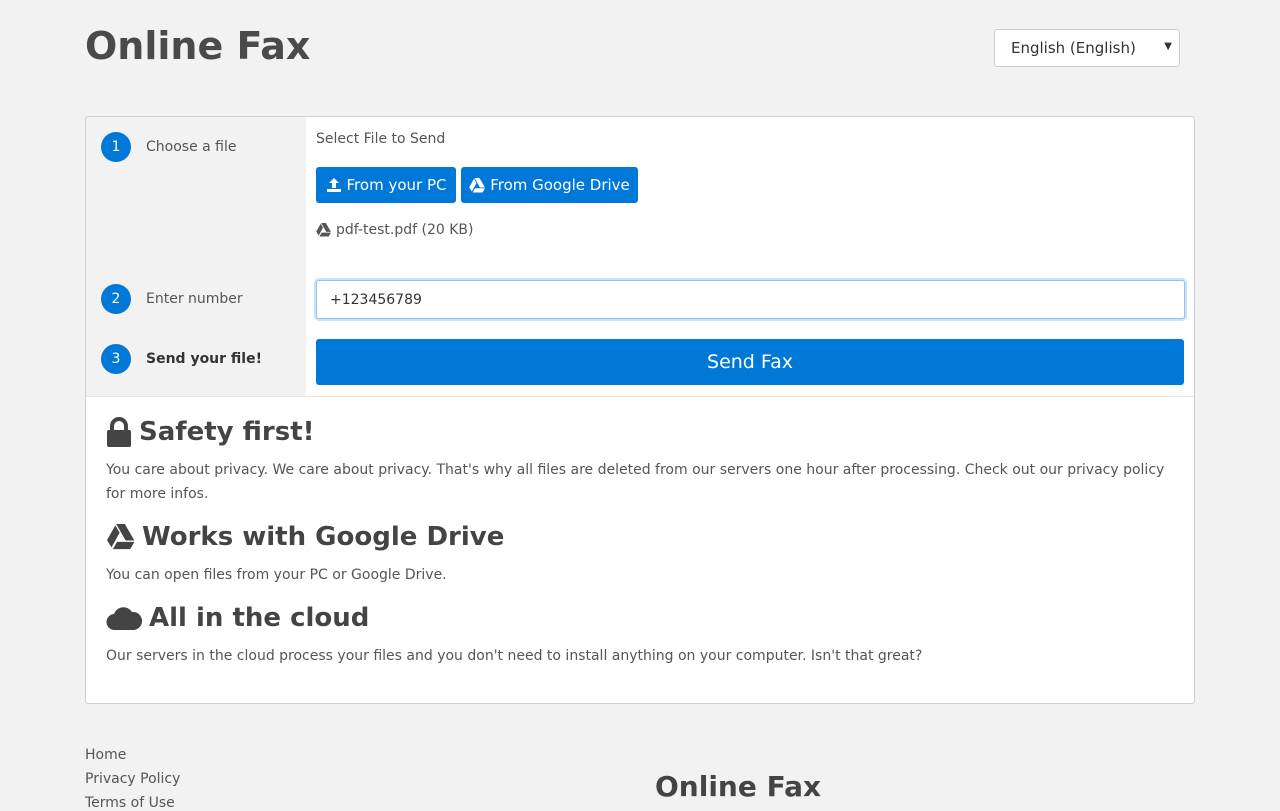 This screenshot has height=811, width=1280. What do you see at coordinates (381, 139) in the screenshot?
I see `select-file-label: Select File to Send` at bounding box center [381, 139].